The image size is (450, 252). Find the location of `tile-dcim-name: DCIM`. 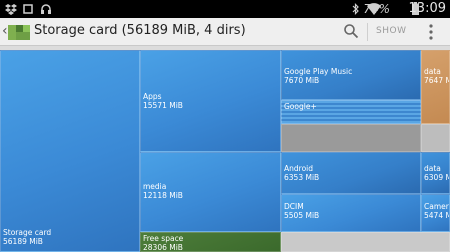

tile-dcim-name: DCIM is located at coordinates (294, 206).